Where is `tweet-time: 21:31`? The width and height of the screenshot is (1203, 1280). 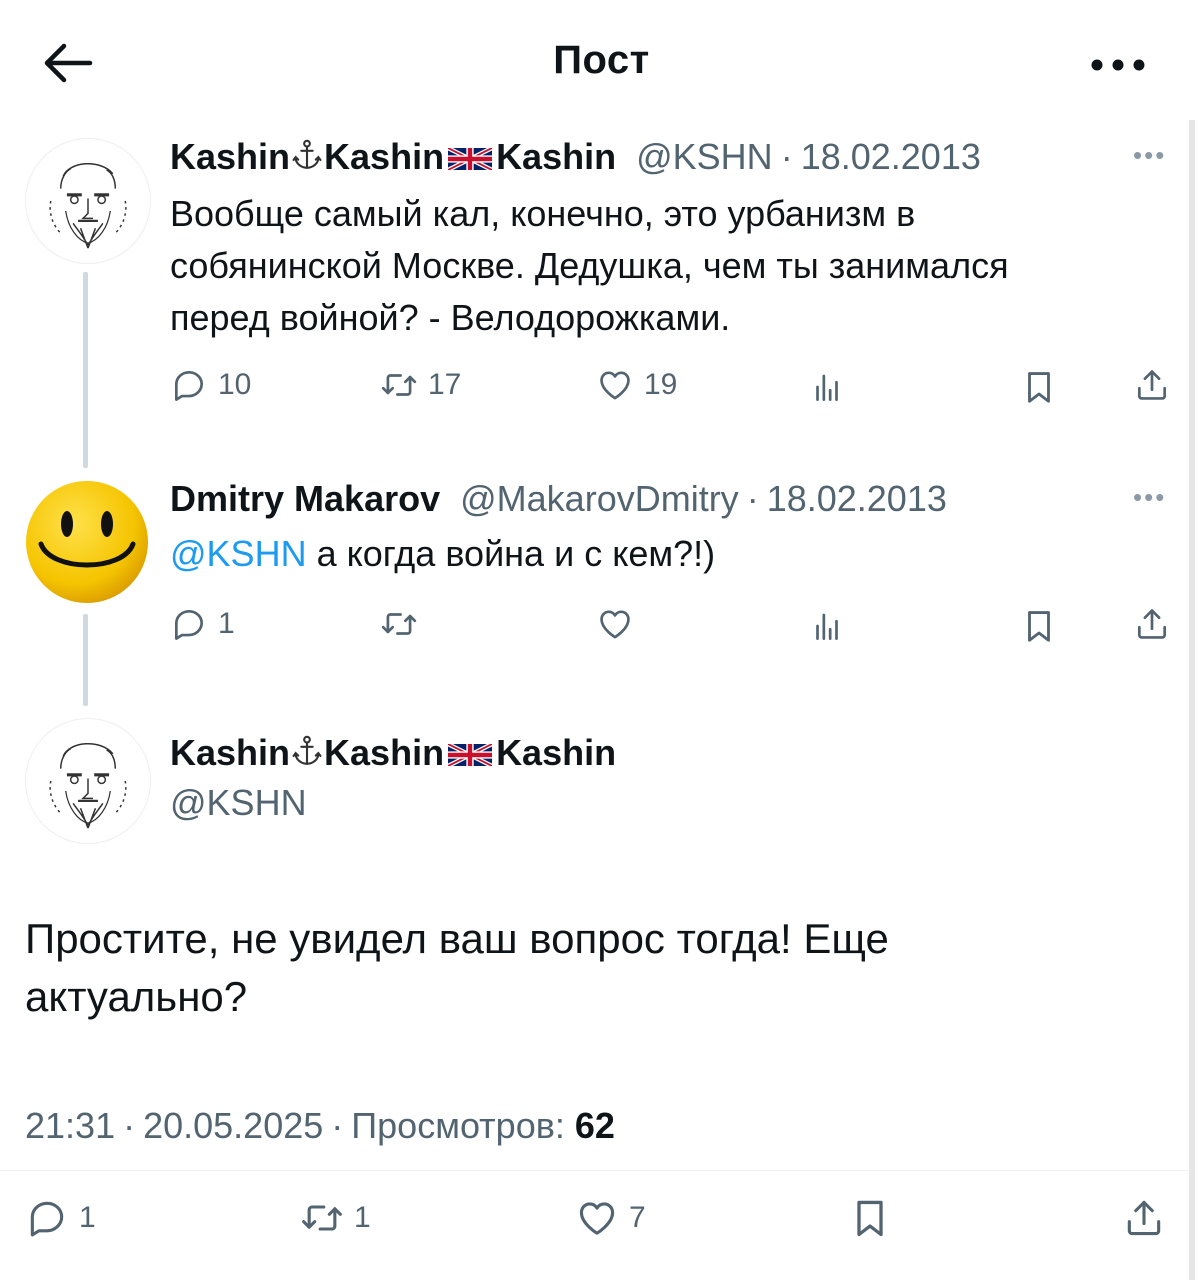 tweet-time: 21:31 is located at coordinates (70, 1125).